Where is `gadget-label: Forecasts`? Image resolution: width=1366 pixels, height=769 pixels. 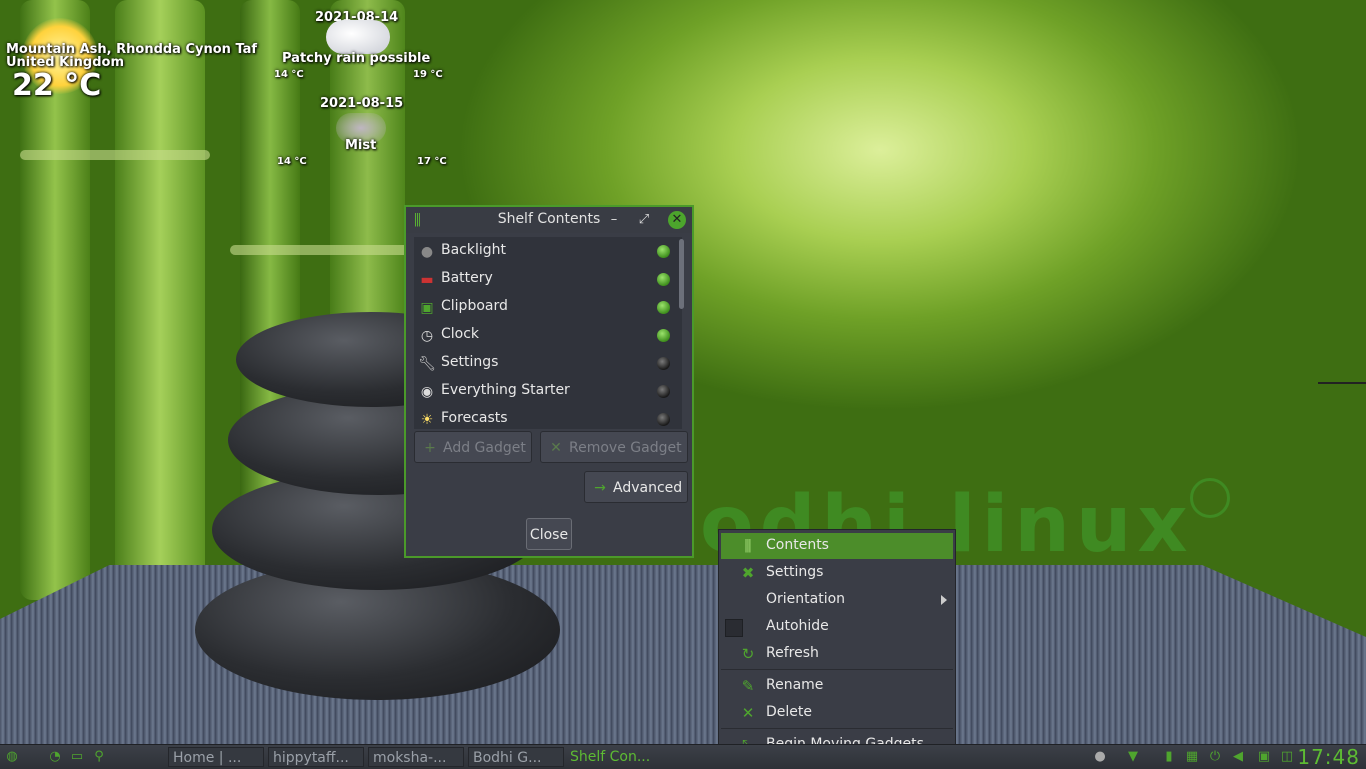 gadget-label: Forecasts is located at coordinates (474, 418).